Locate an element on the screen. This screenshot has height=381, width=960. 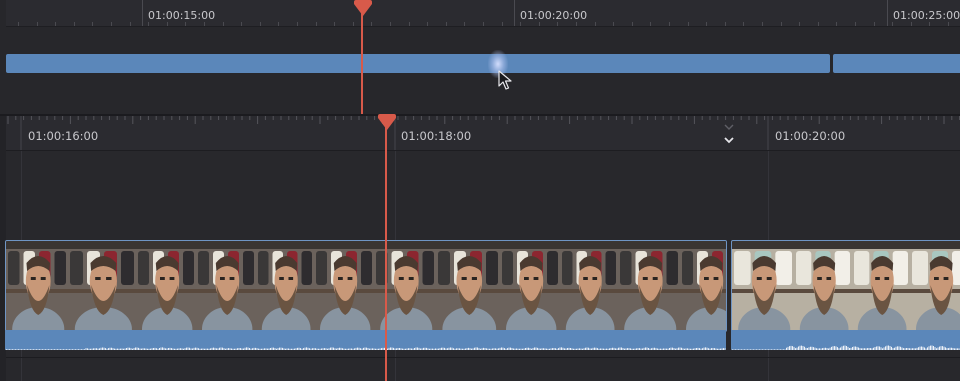
mouse-pointer-icon is located at coordinates (505, 80).